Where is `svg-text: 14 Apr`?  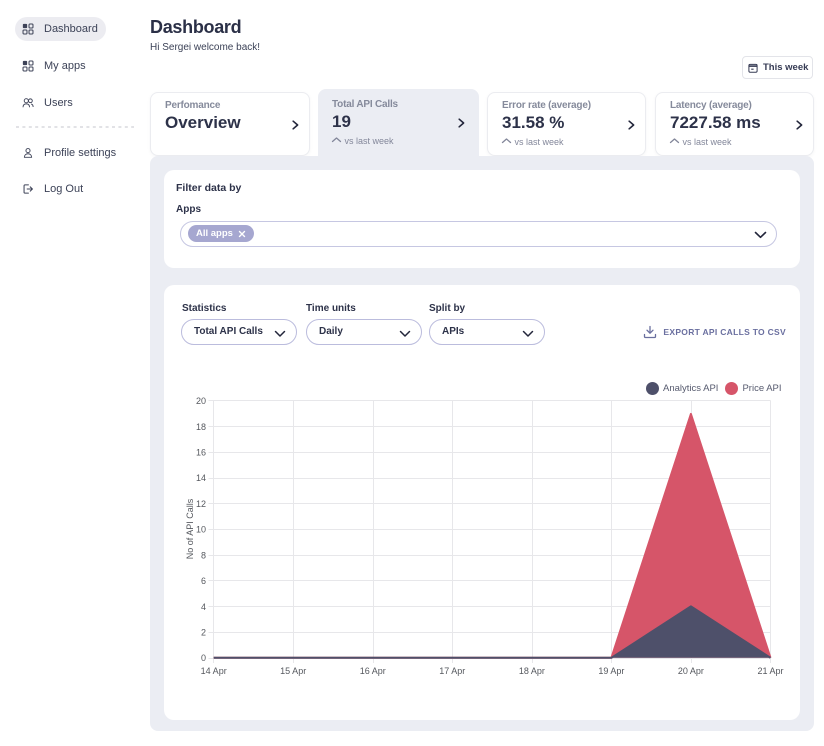 svg-text: 14 Apr is located at coordinates (214, 671).